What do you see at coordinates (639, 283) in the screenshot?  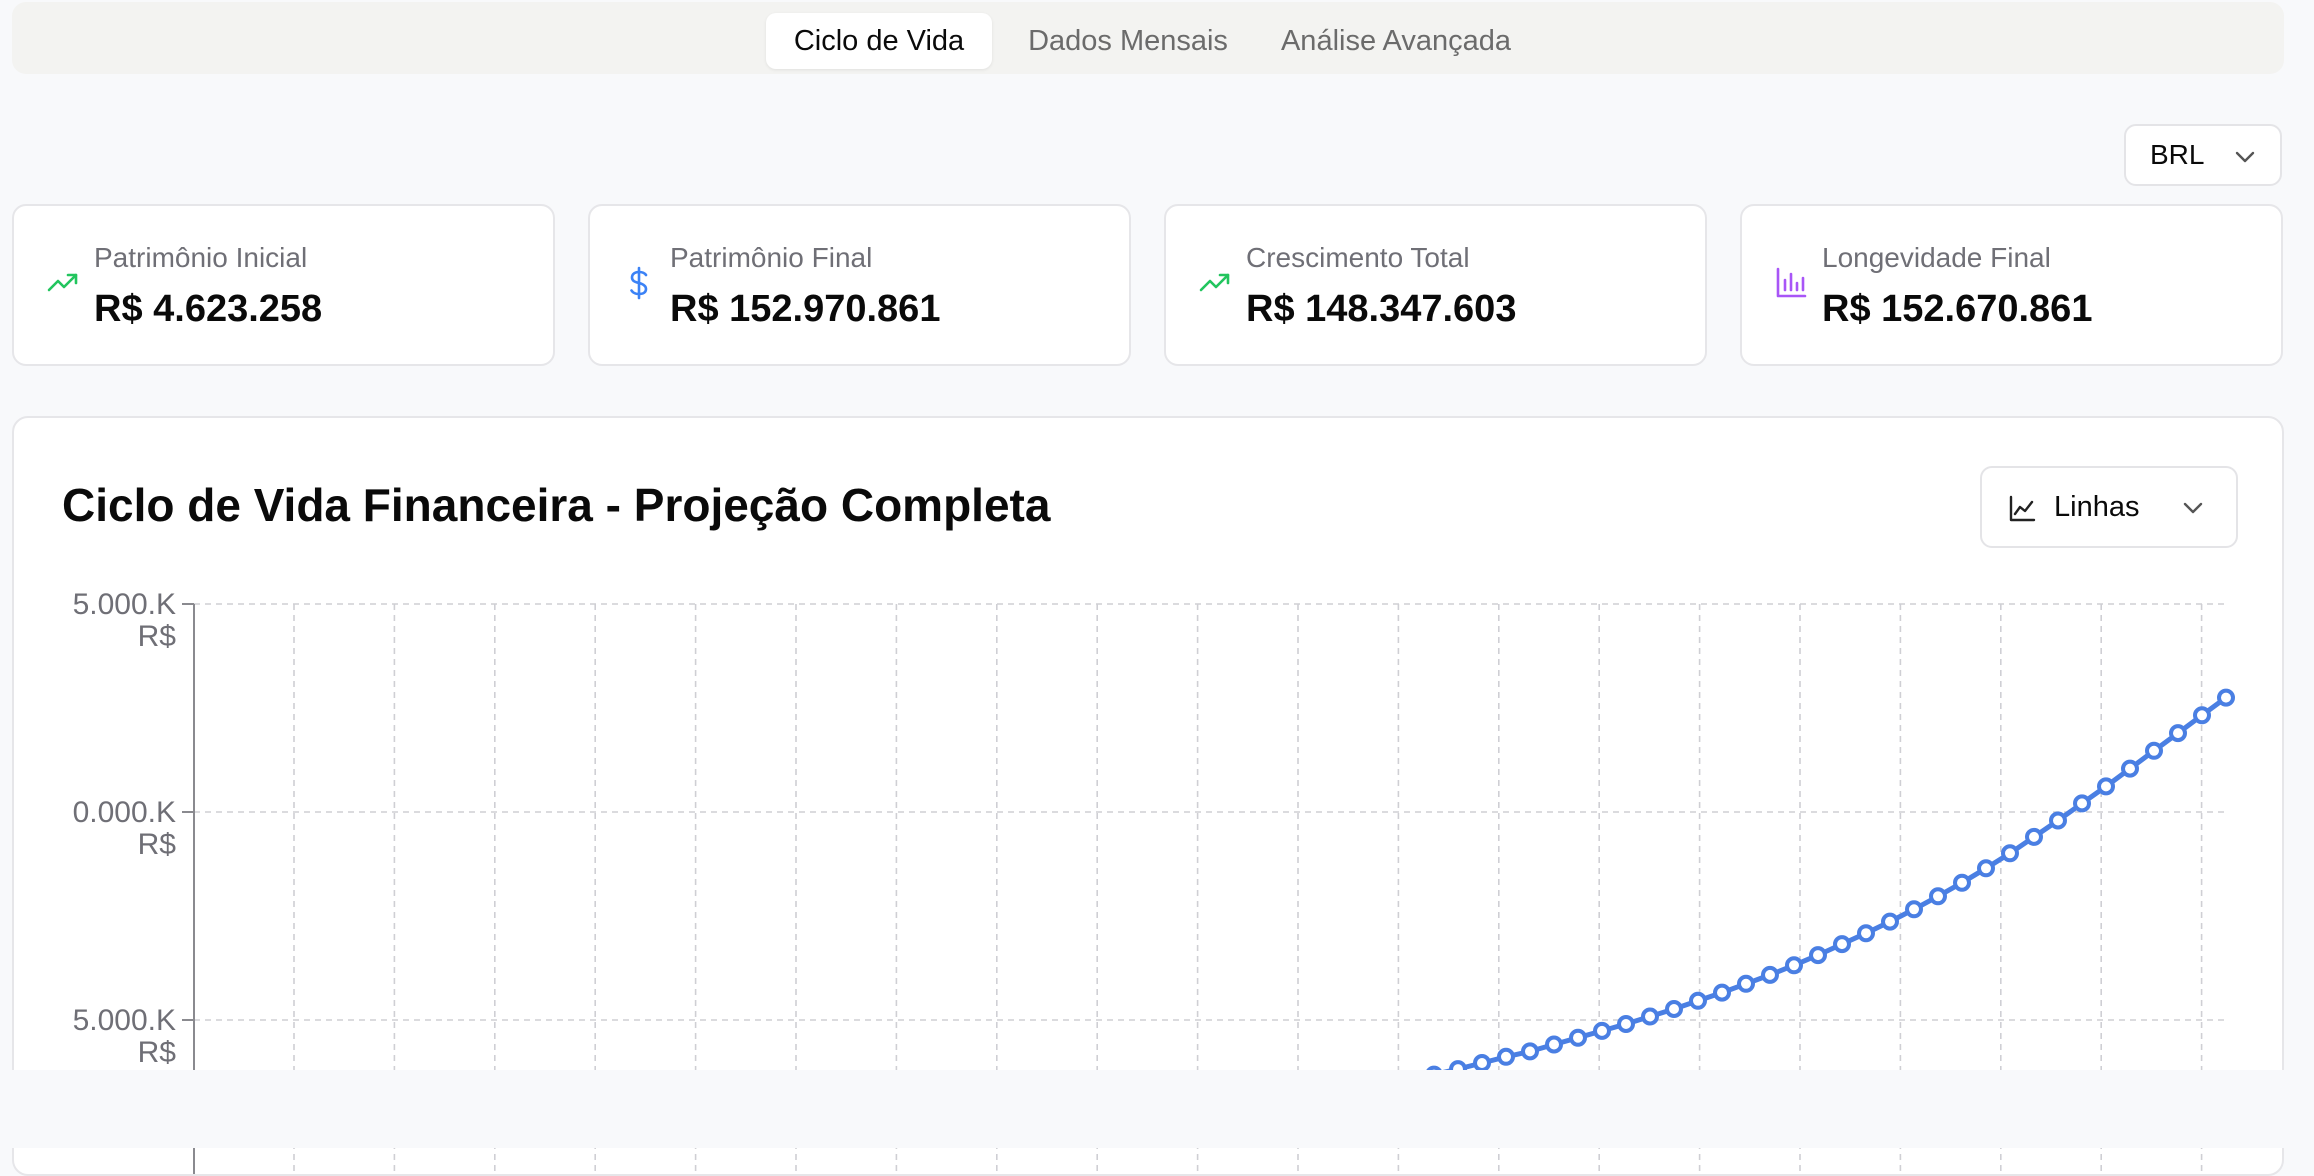 I see `dollar-icon` at bounding box center [639, 283].